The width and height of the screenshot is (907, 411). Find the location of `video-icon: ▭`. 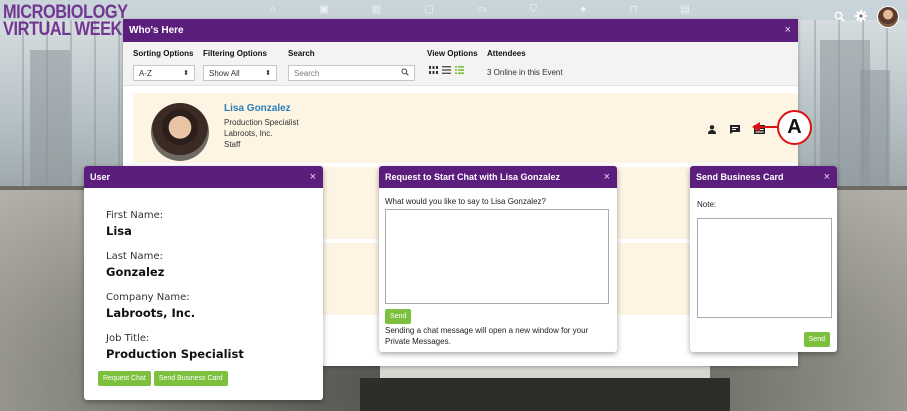

video-icon: ▭ is located at coordinates (481, 11).